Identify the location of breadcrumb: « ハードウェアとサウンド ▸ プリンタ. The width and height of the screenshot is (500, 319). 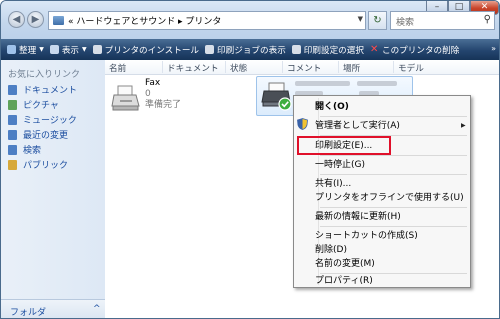
(145, 22).